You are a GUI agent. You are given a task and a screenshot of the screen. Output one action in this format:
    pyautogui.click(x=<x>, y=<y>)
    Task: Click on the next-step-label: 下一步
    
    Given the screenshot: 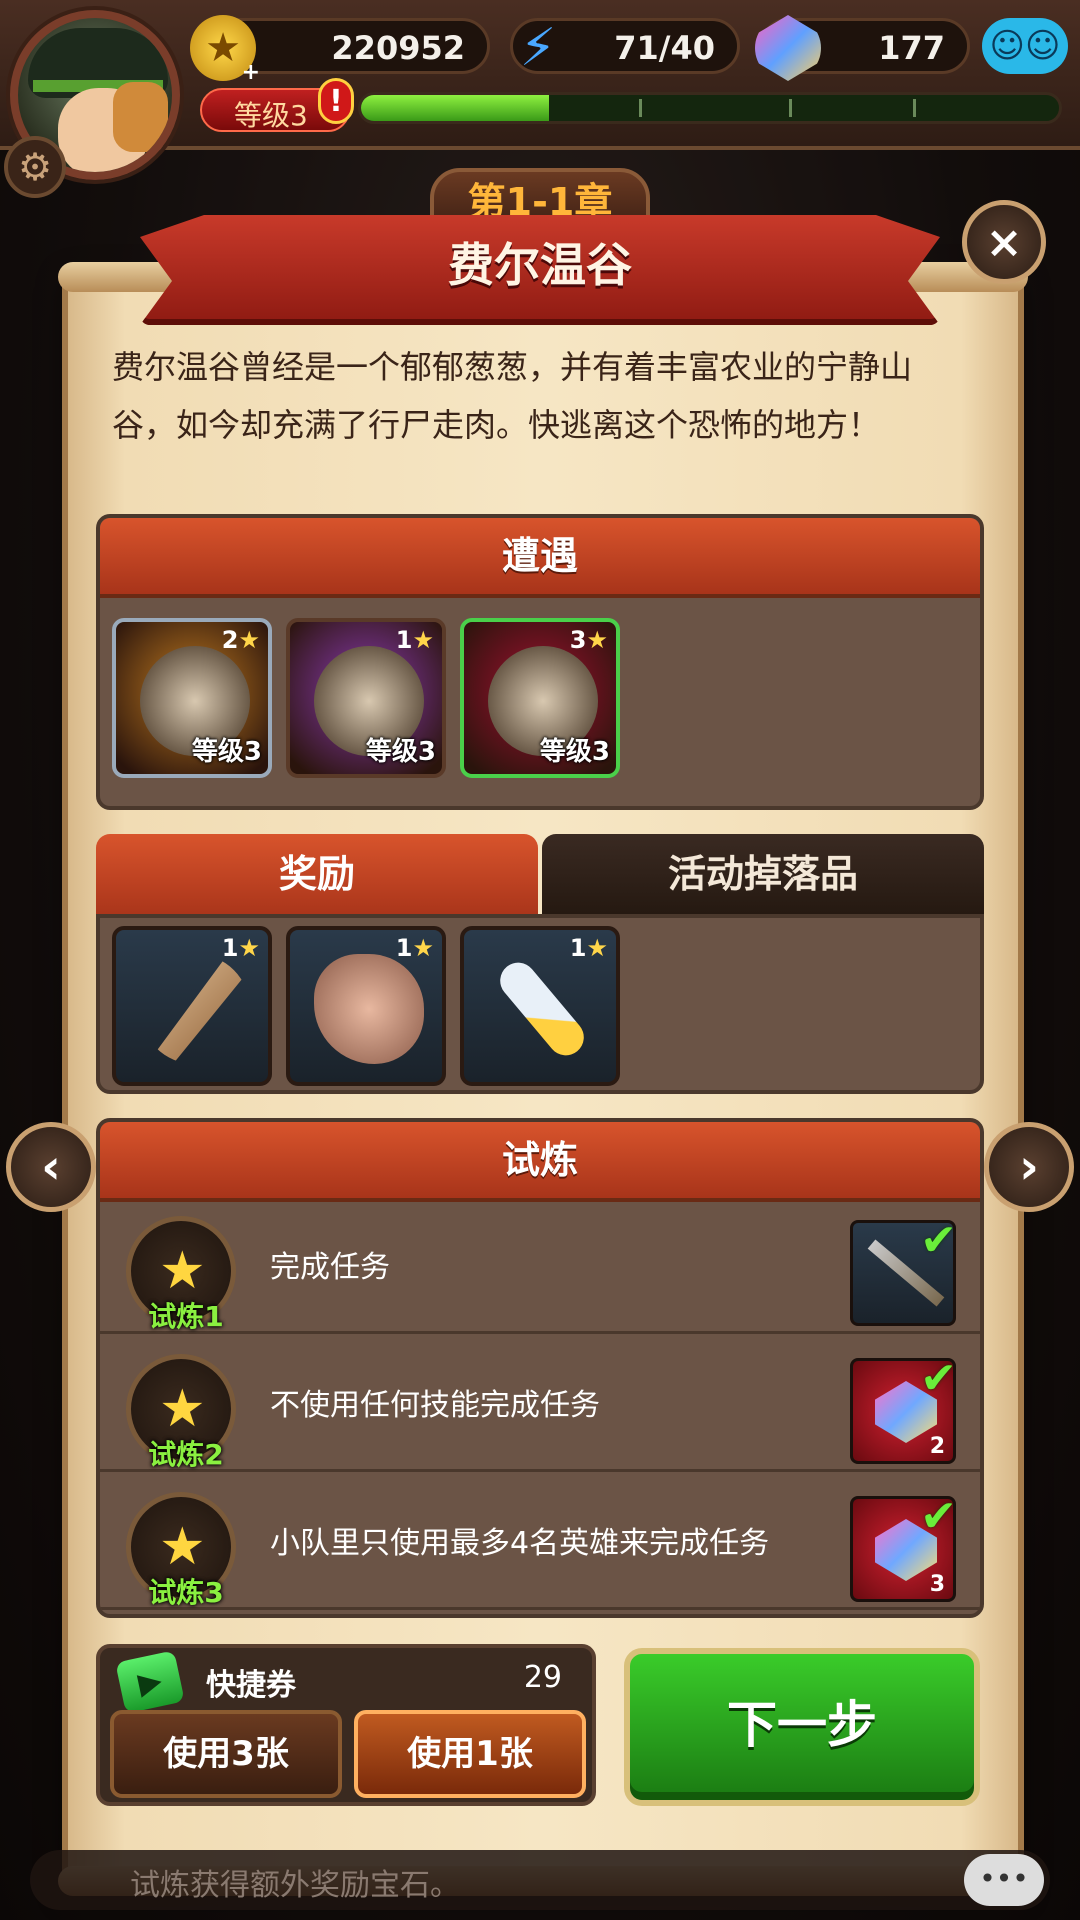 What is the action you would take?
    pyautogui.click(x=802, y=1725)
    